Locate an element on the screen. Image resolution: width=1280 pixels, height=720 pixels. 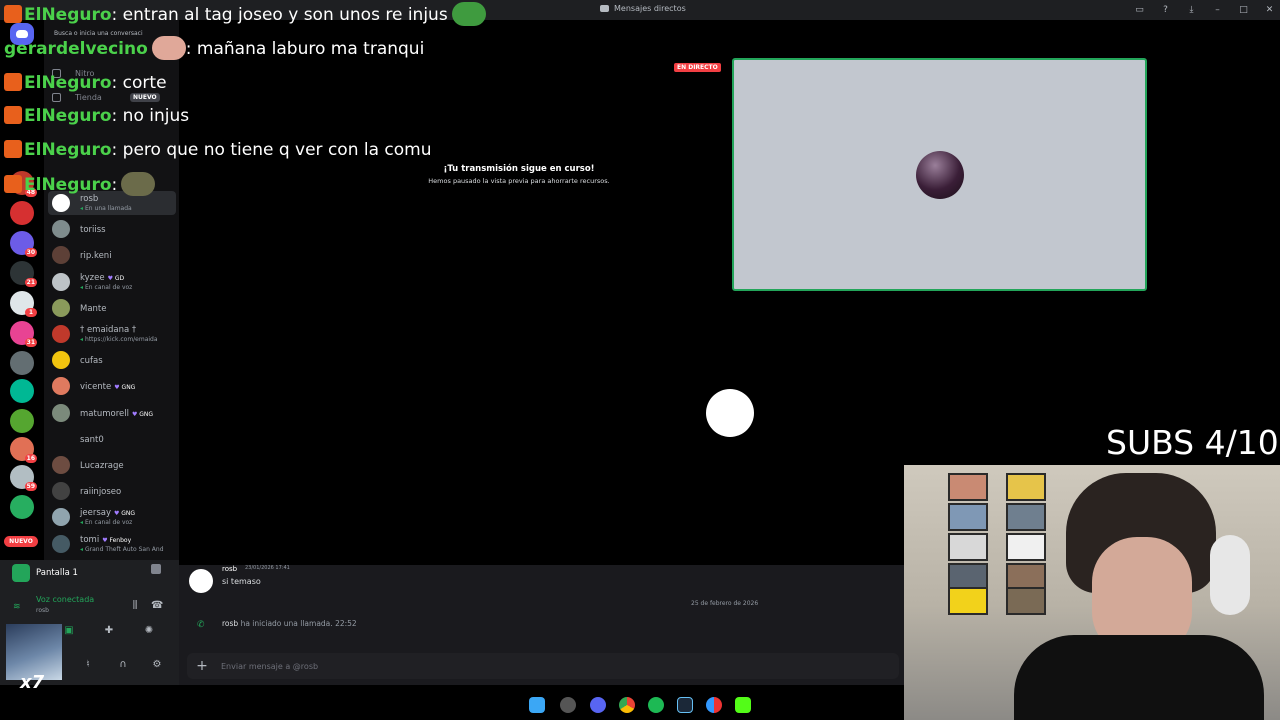
server-tag: ♥ GD is located at coordinates (116, 278).